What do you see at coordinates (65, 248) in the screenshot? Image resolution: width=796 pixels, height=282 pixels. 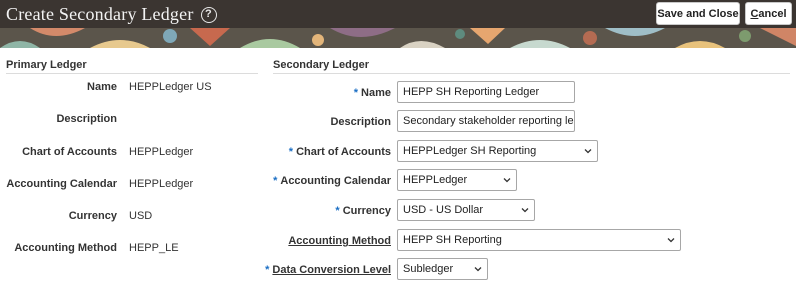 I see `primary-accounting-method-label: Accounting Method` at bounding box center [65, 248].